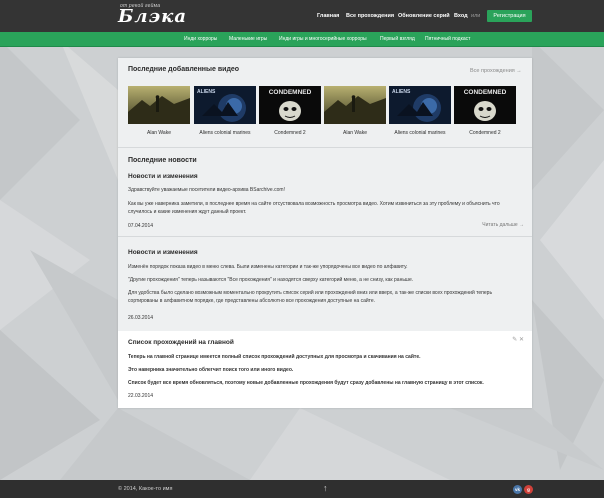  What do you see at coordinates (528, 489) in the screenshot?
I see `google-plus-icon: g` at bounding box center [528, 489].